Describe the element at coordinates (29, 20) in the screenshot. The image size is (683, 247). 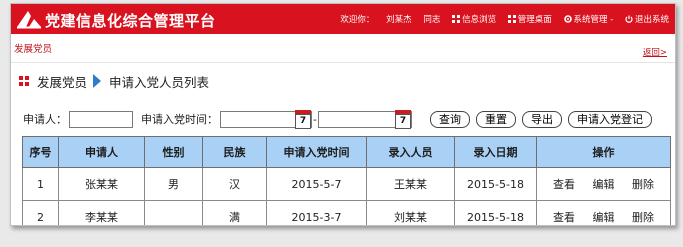
I see `party-logo-icon` at that location.